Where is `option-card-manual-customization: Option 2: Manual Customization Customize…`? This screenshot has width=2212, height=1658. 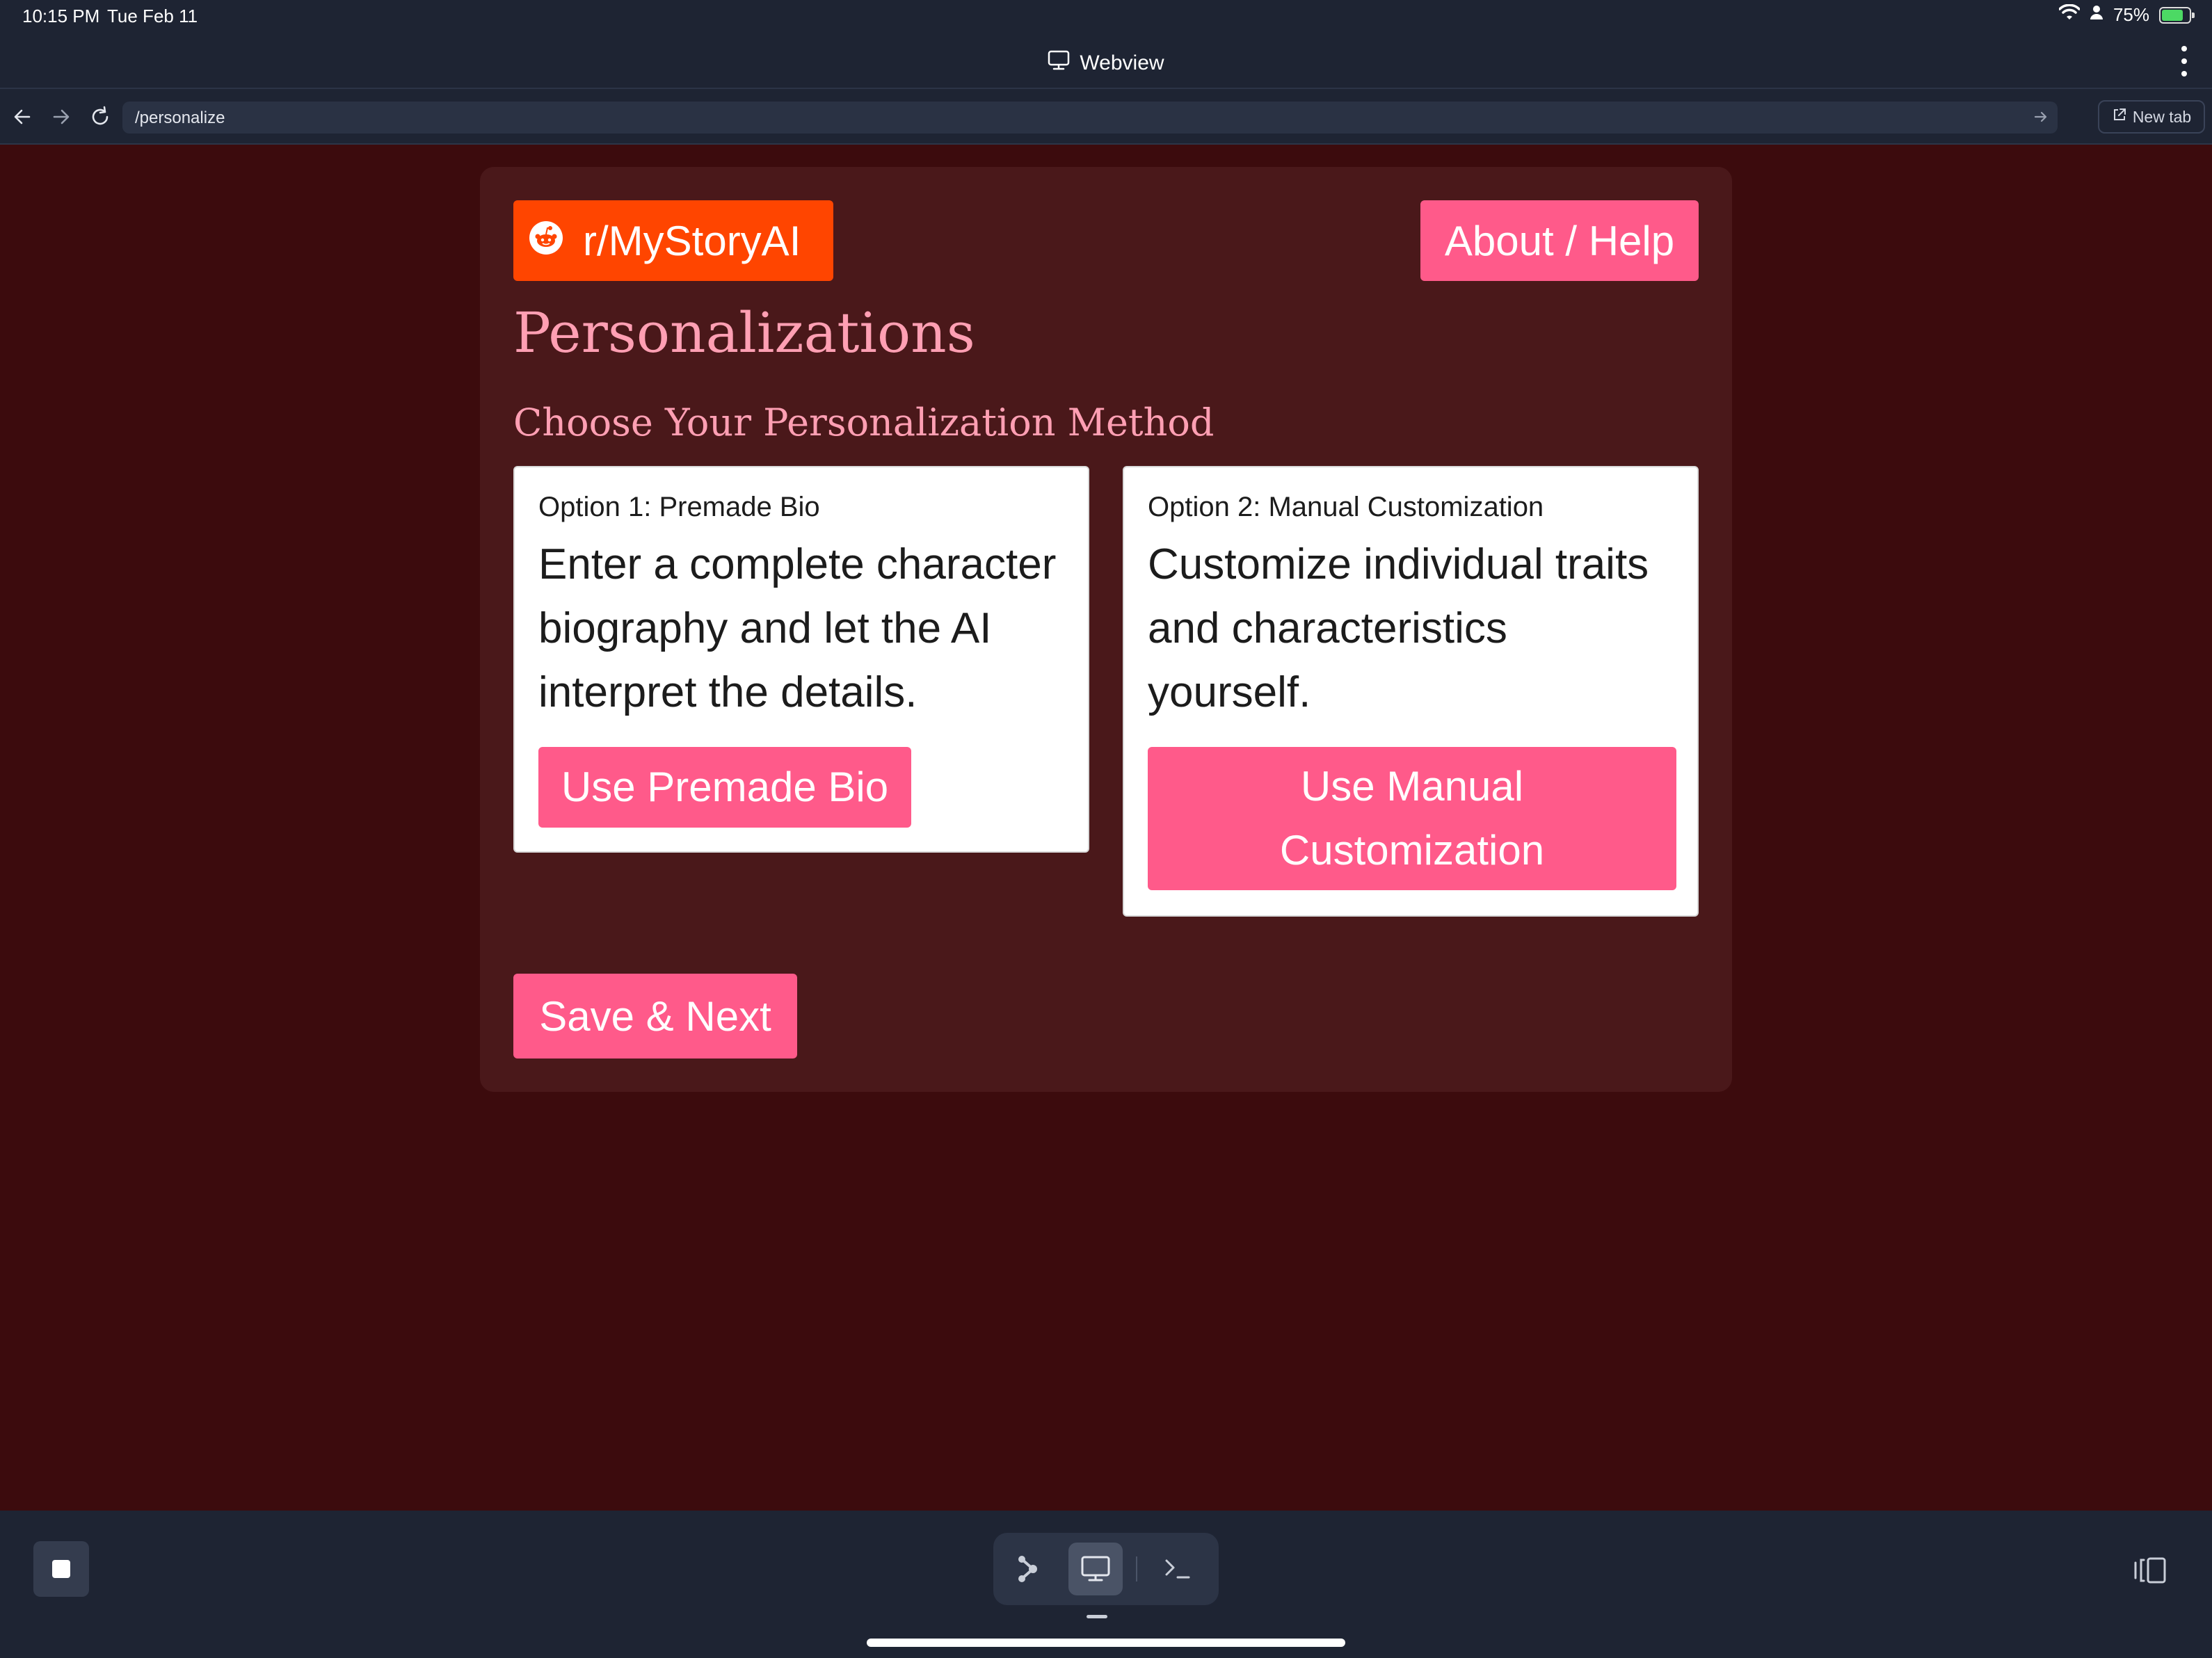
option-card-manual-customization: Option 2: Manual Customization Customize… is located at coordinates (1411, 691).